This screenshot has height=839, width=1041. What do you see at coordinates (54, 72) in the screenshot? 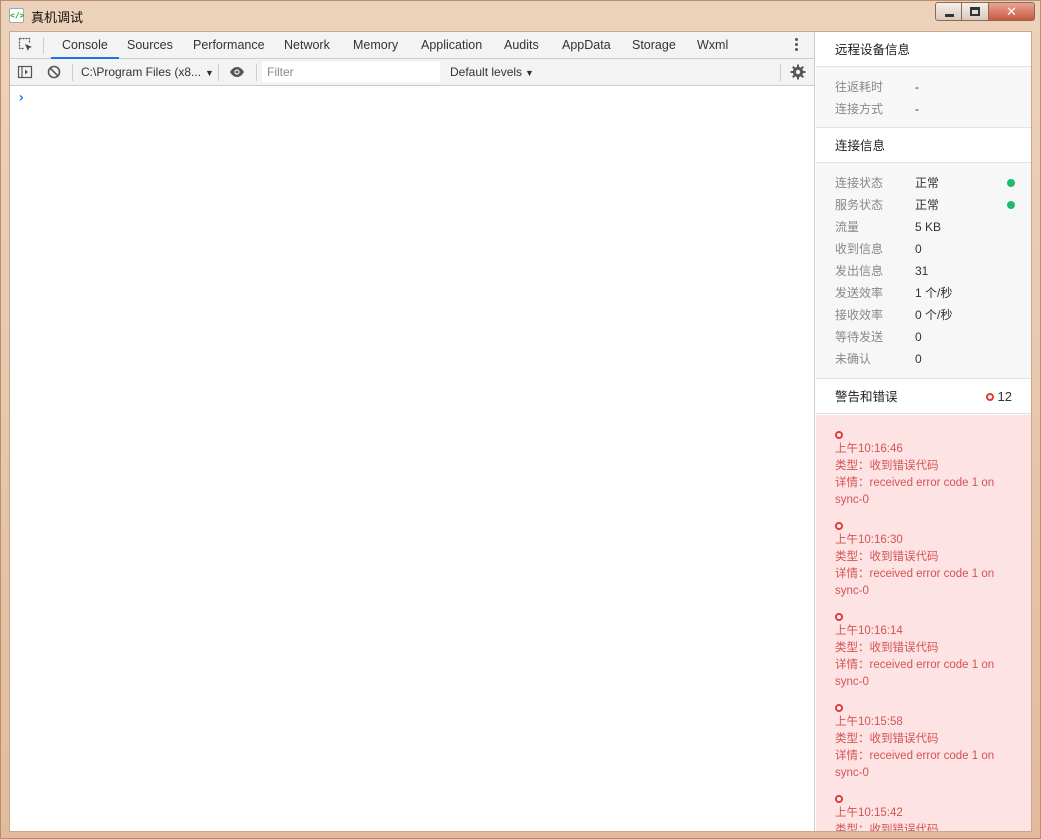
I see `clear-console-icon` at bounding box center [54, 72].